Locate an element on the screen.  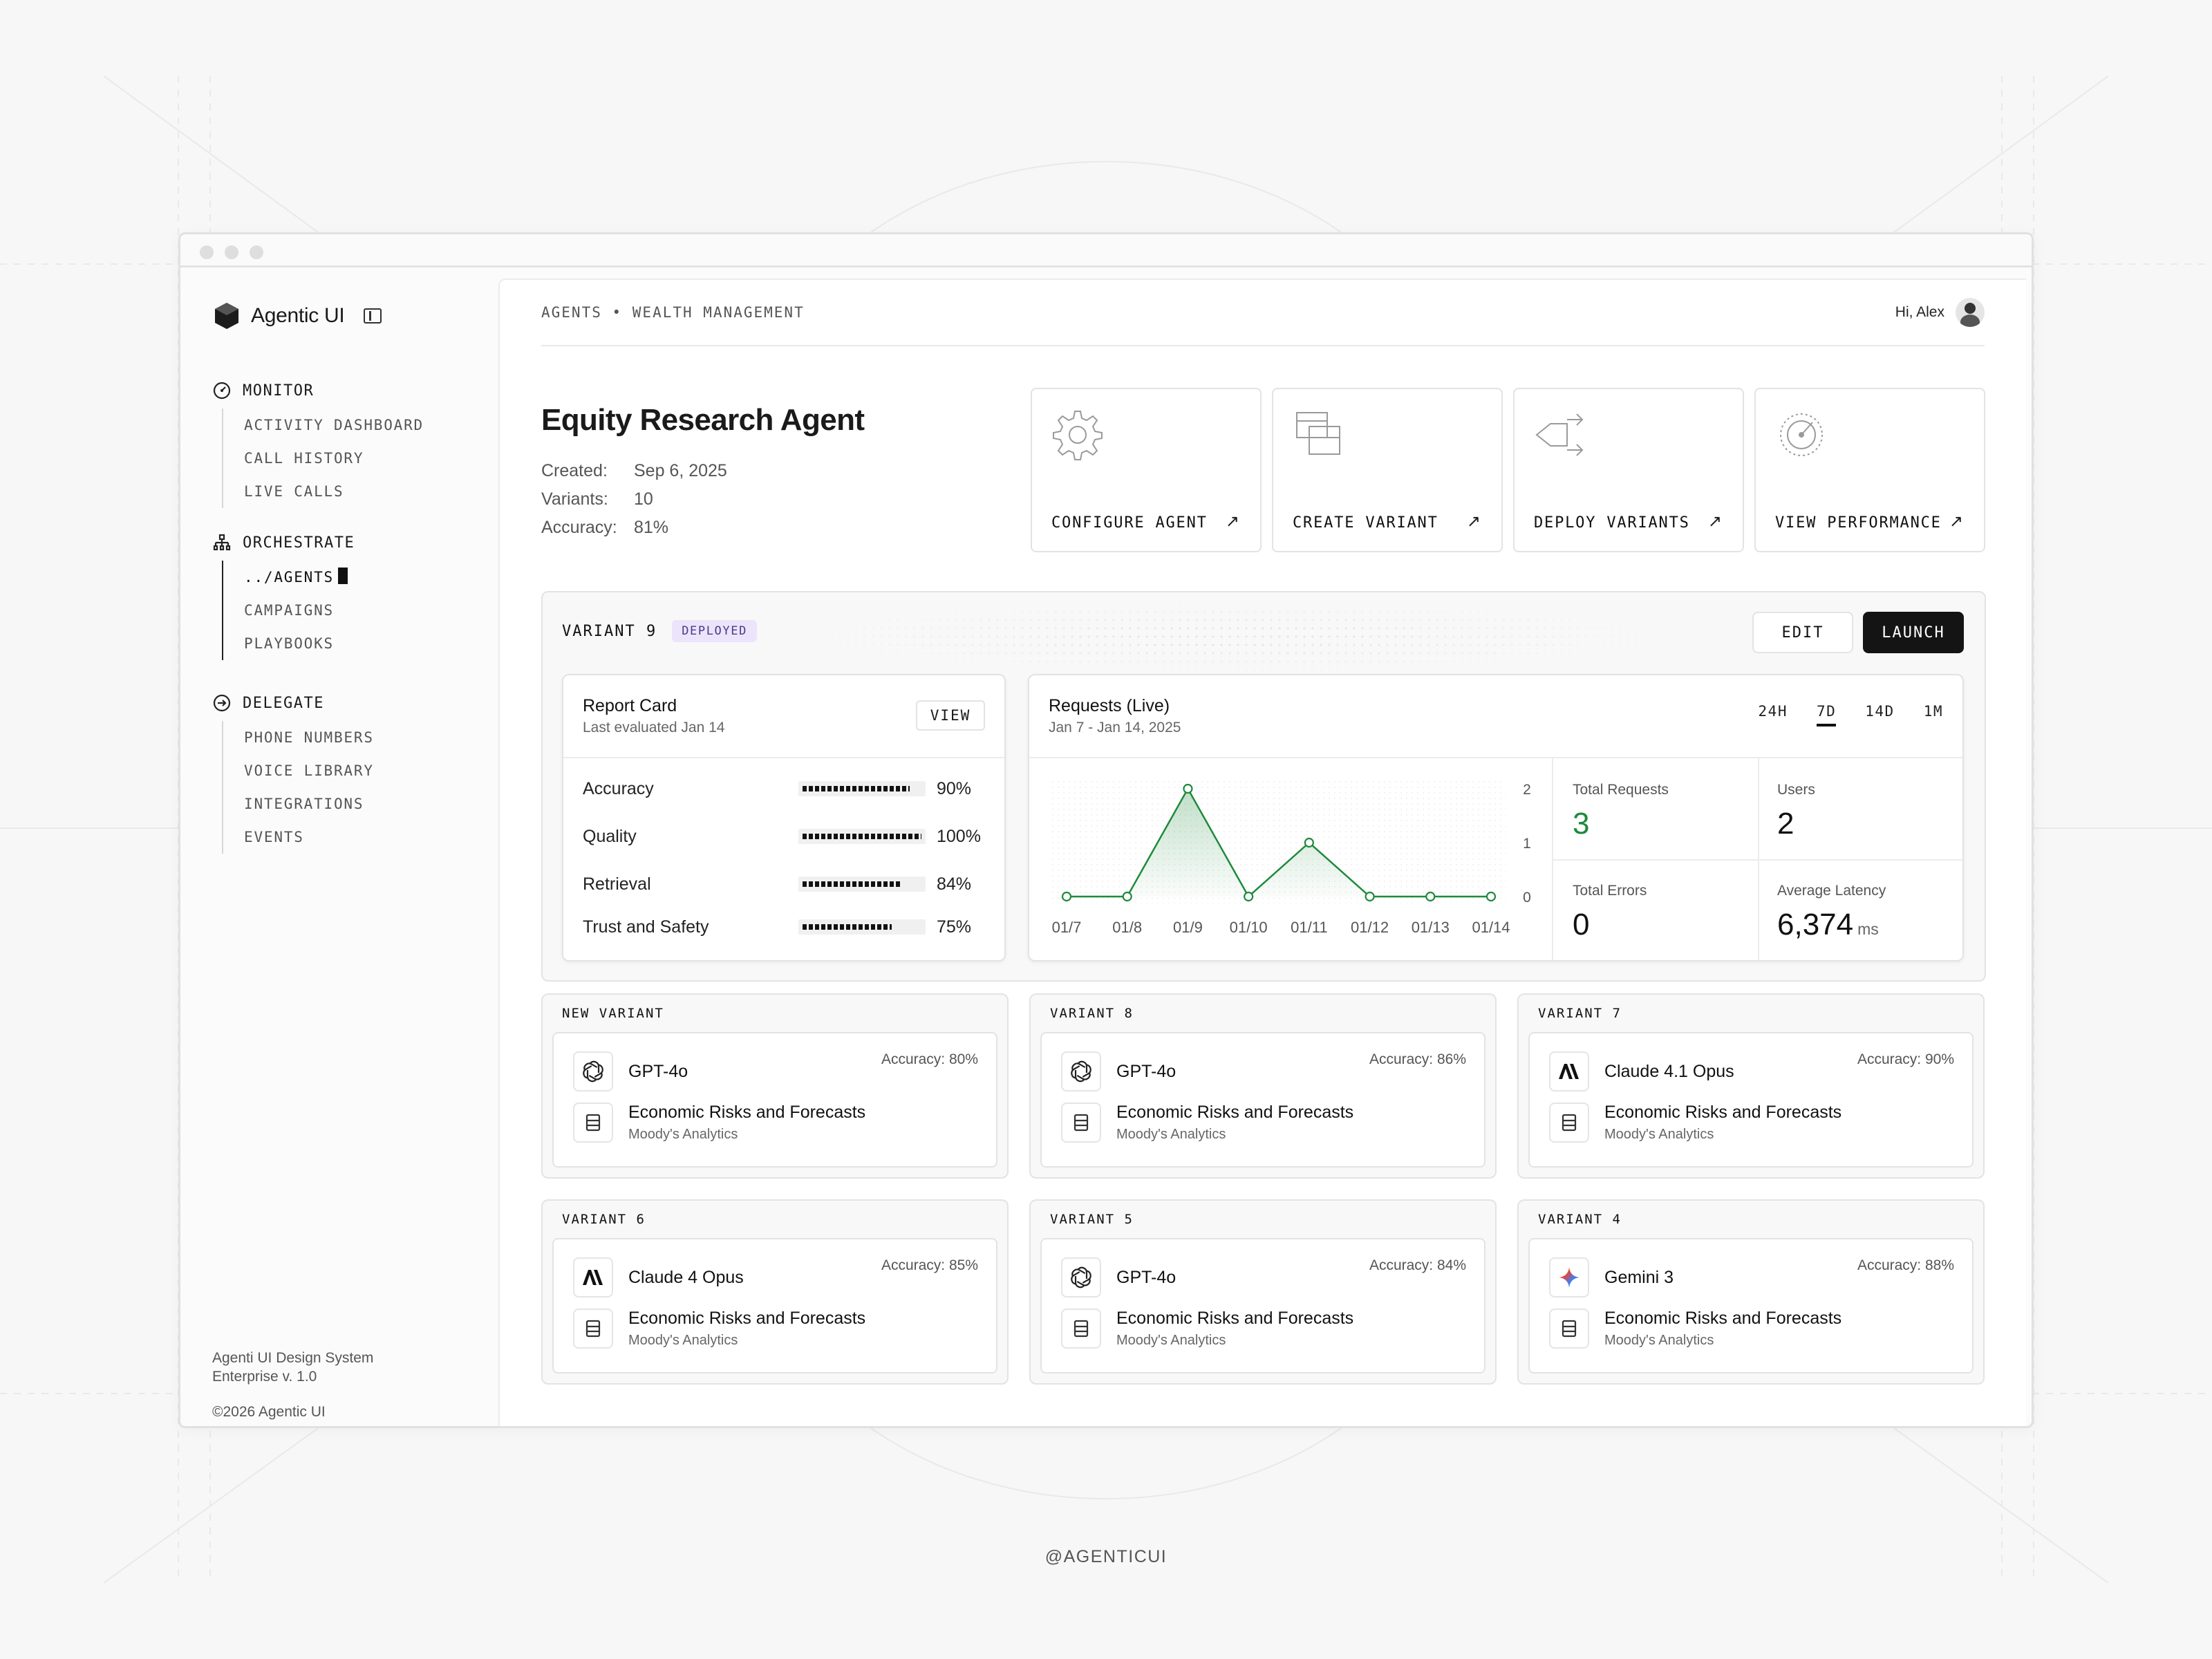
metric-bar-fill is located at coordinates (856, 789).